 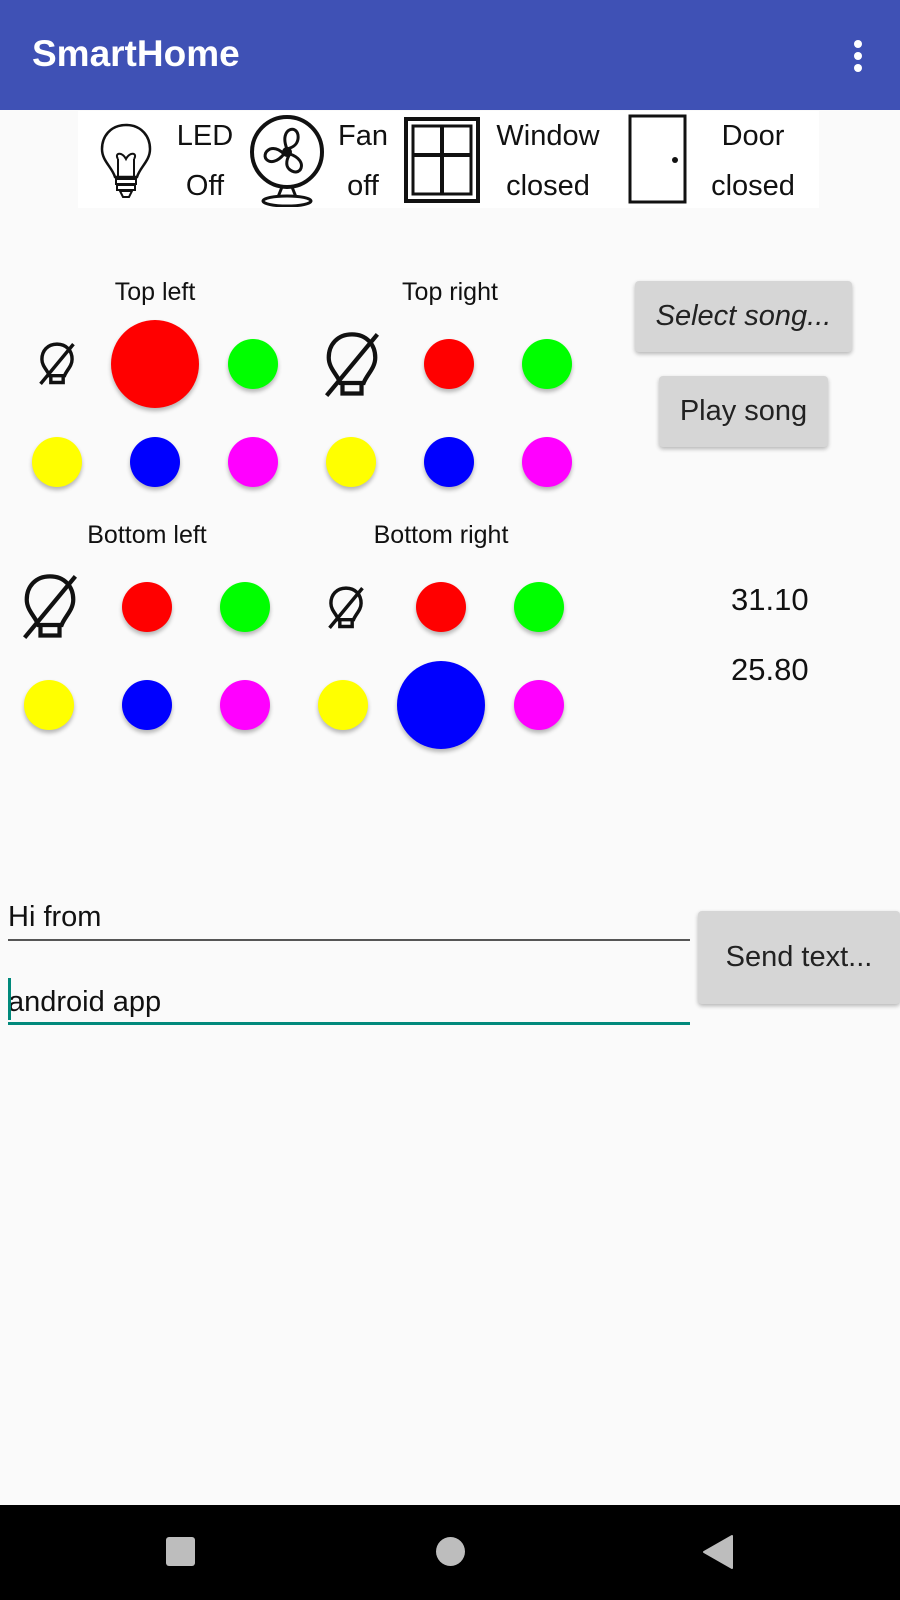 I want to click on system-nav-bar, so click(x=450, y=1552).